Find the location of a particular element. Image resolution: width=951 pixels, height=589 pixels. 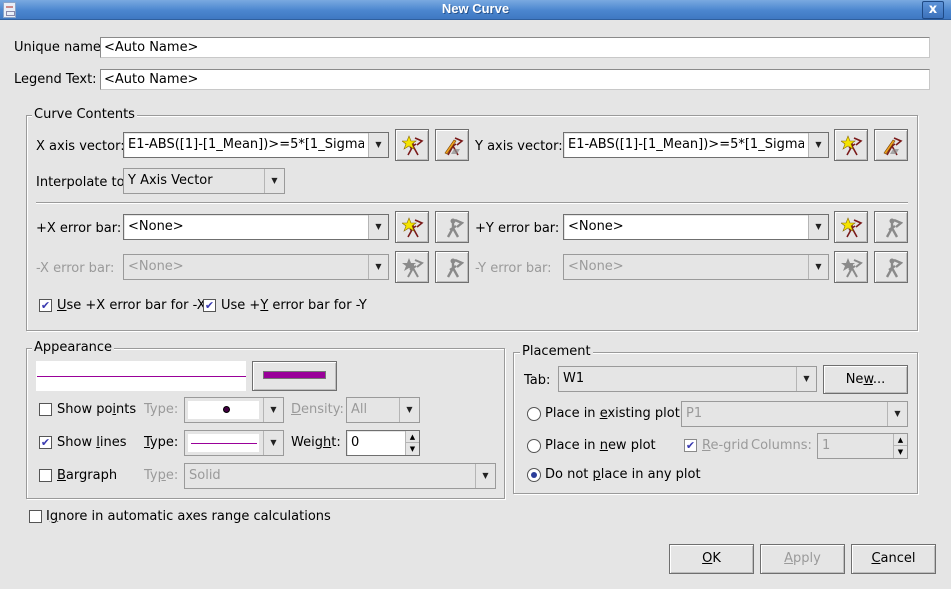

existing-plot-value: P1 is located at coordinates (784, 414).